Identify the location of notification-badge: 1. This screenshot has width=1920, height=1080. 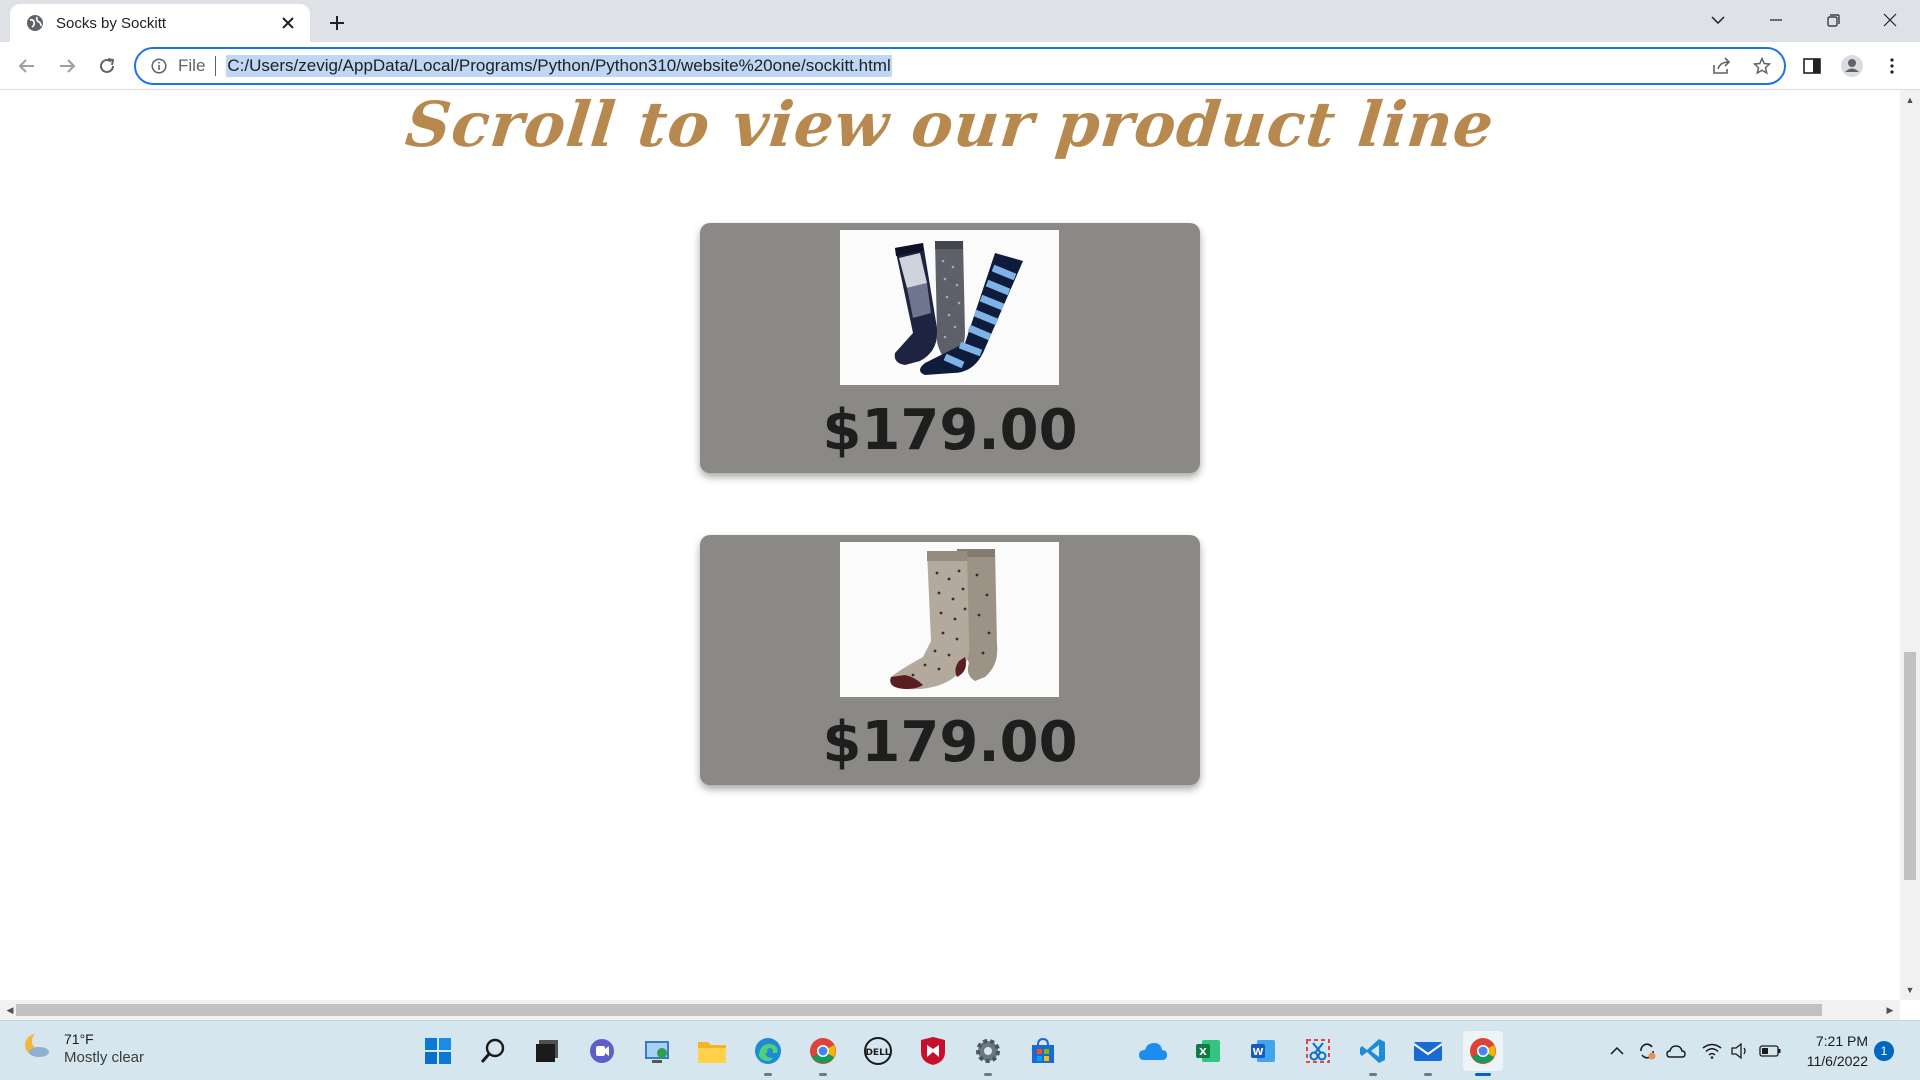
(1884, 1051).